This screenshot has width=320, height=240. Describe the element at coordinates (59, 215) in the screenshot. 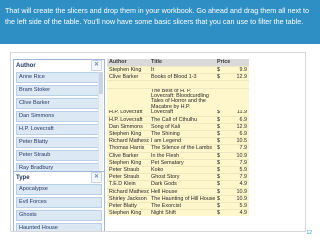

I see `slicer-item-ghosts: Ghosts` at that location.